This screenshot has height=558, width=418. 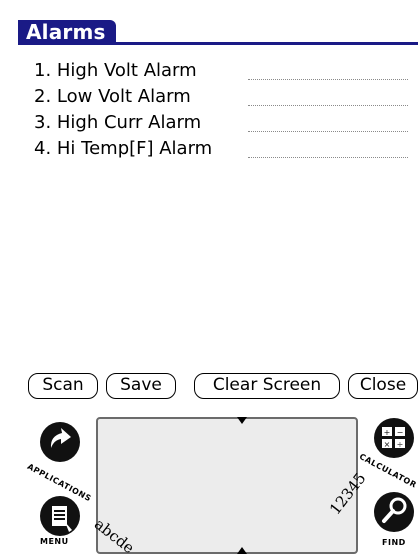 What do you see at coordinates (114, 536) in the screenshot?
I see `graffiti-letters-label: abcde` at bounding box center [114, 536].